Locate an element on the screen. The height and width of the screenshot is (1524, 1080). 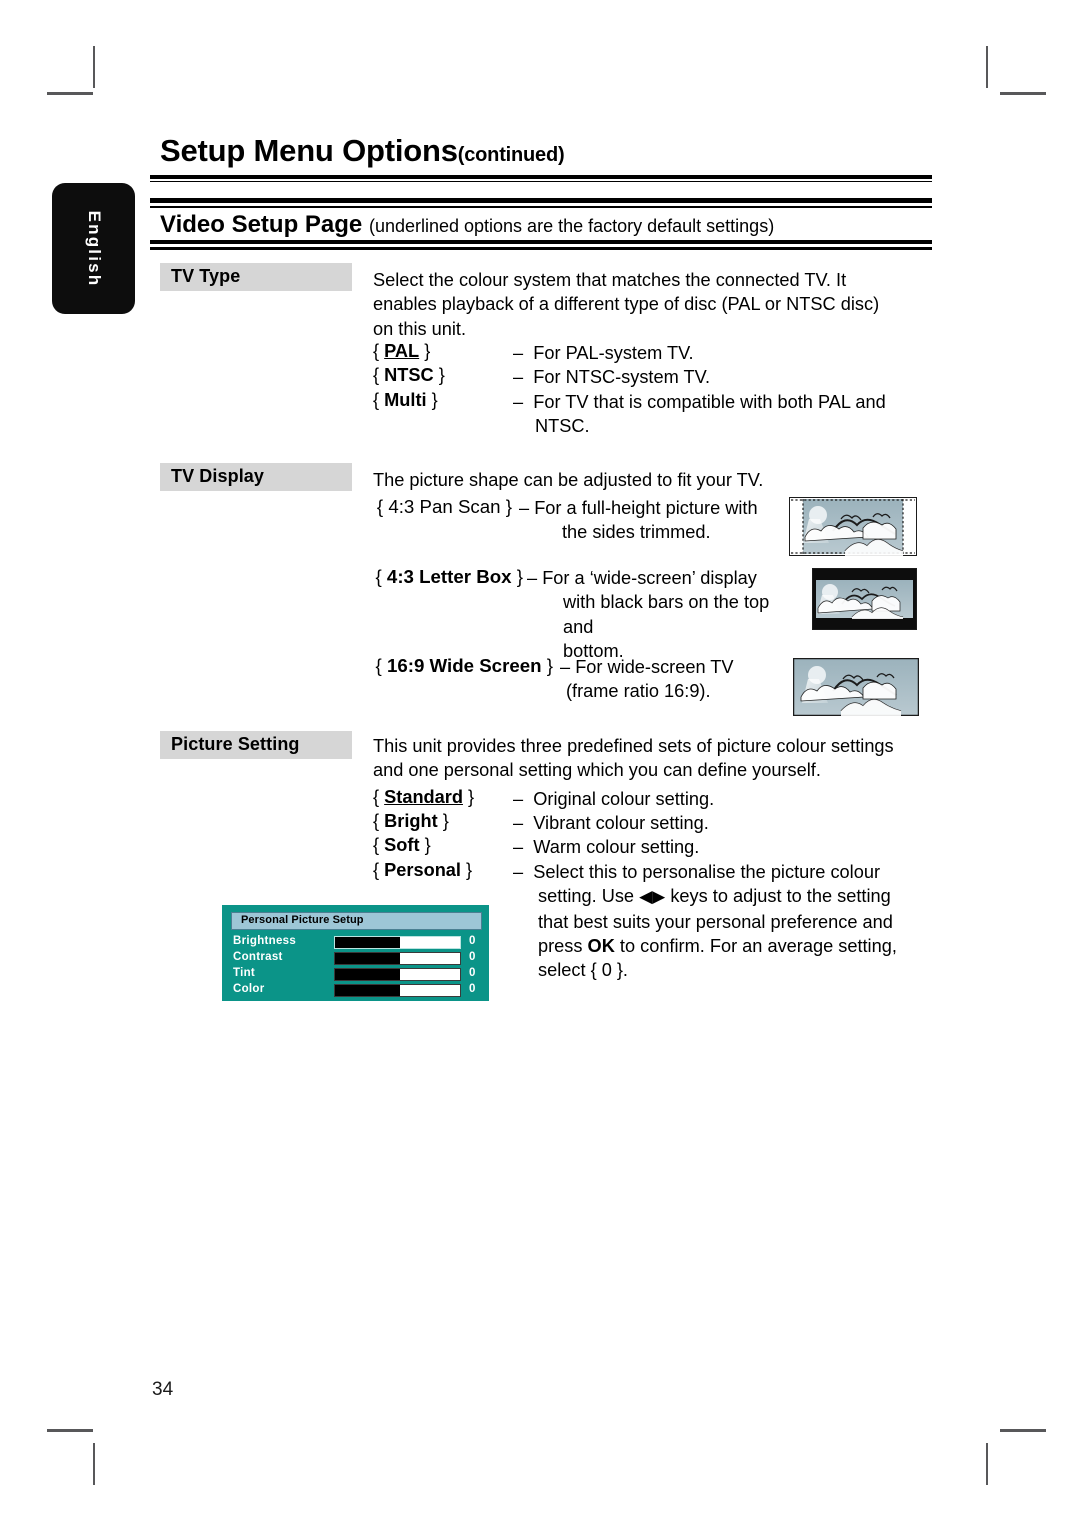
language-tab: English is located at coordinates (93, 248).